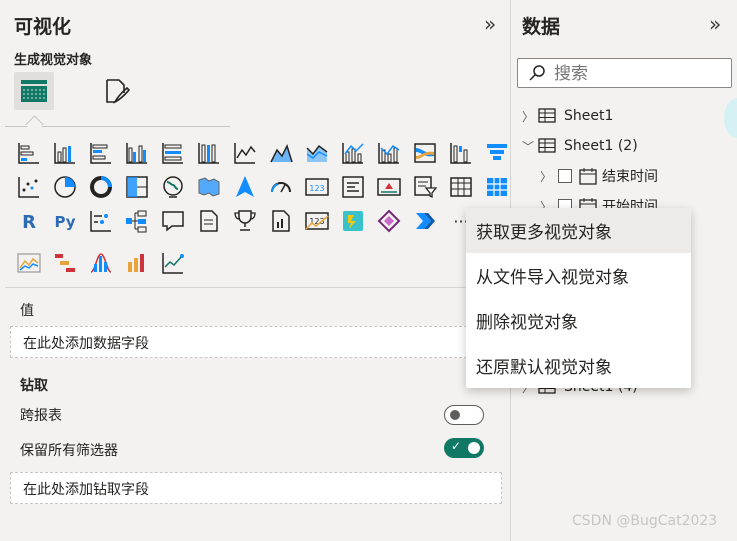  What do you see at coordinates (173, 187) in the screenshot?
I see `map-globe-icon` at bounding box center [173, 187].